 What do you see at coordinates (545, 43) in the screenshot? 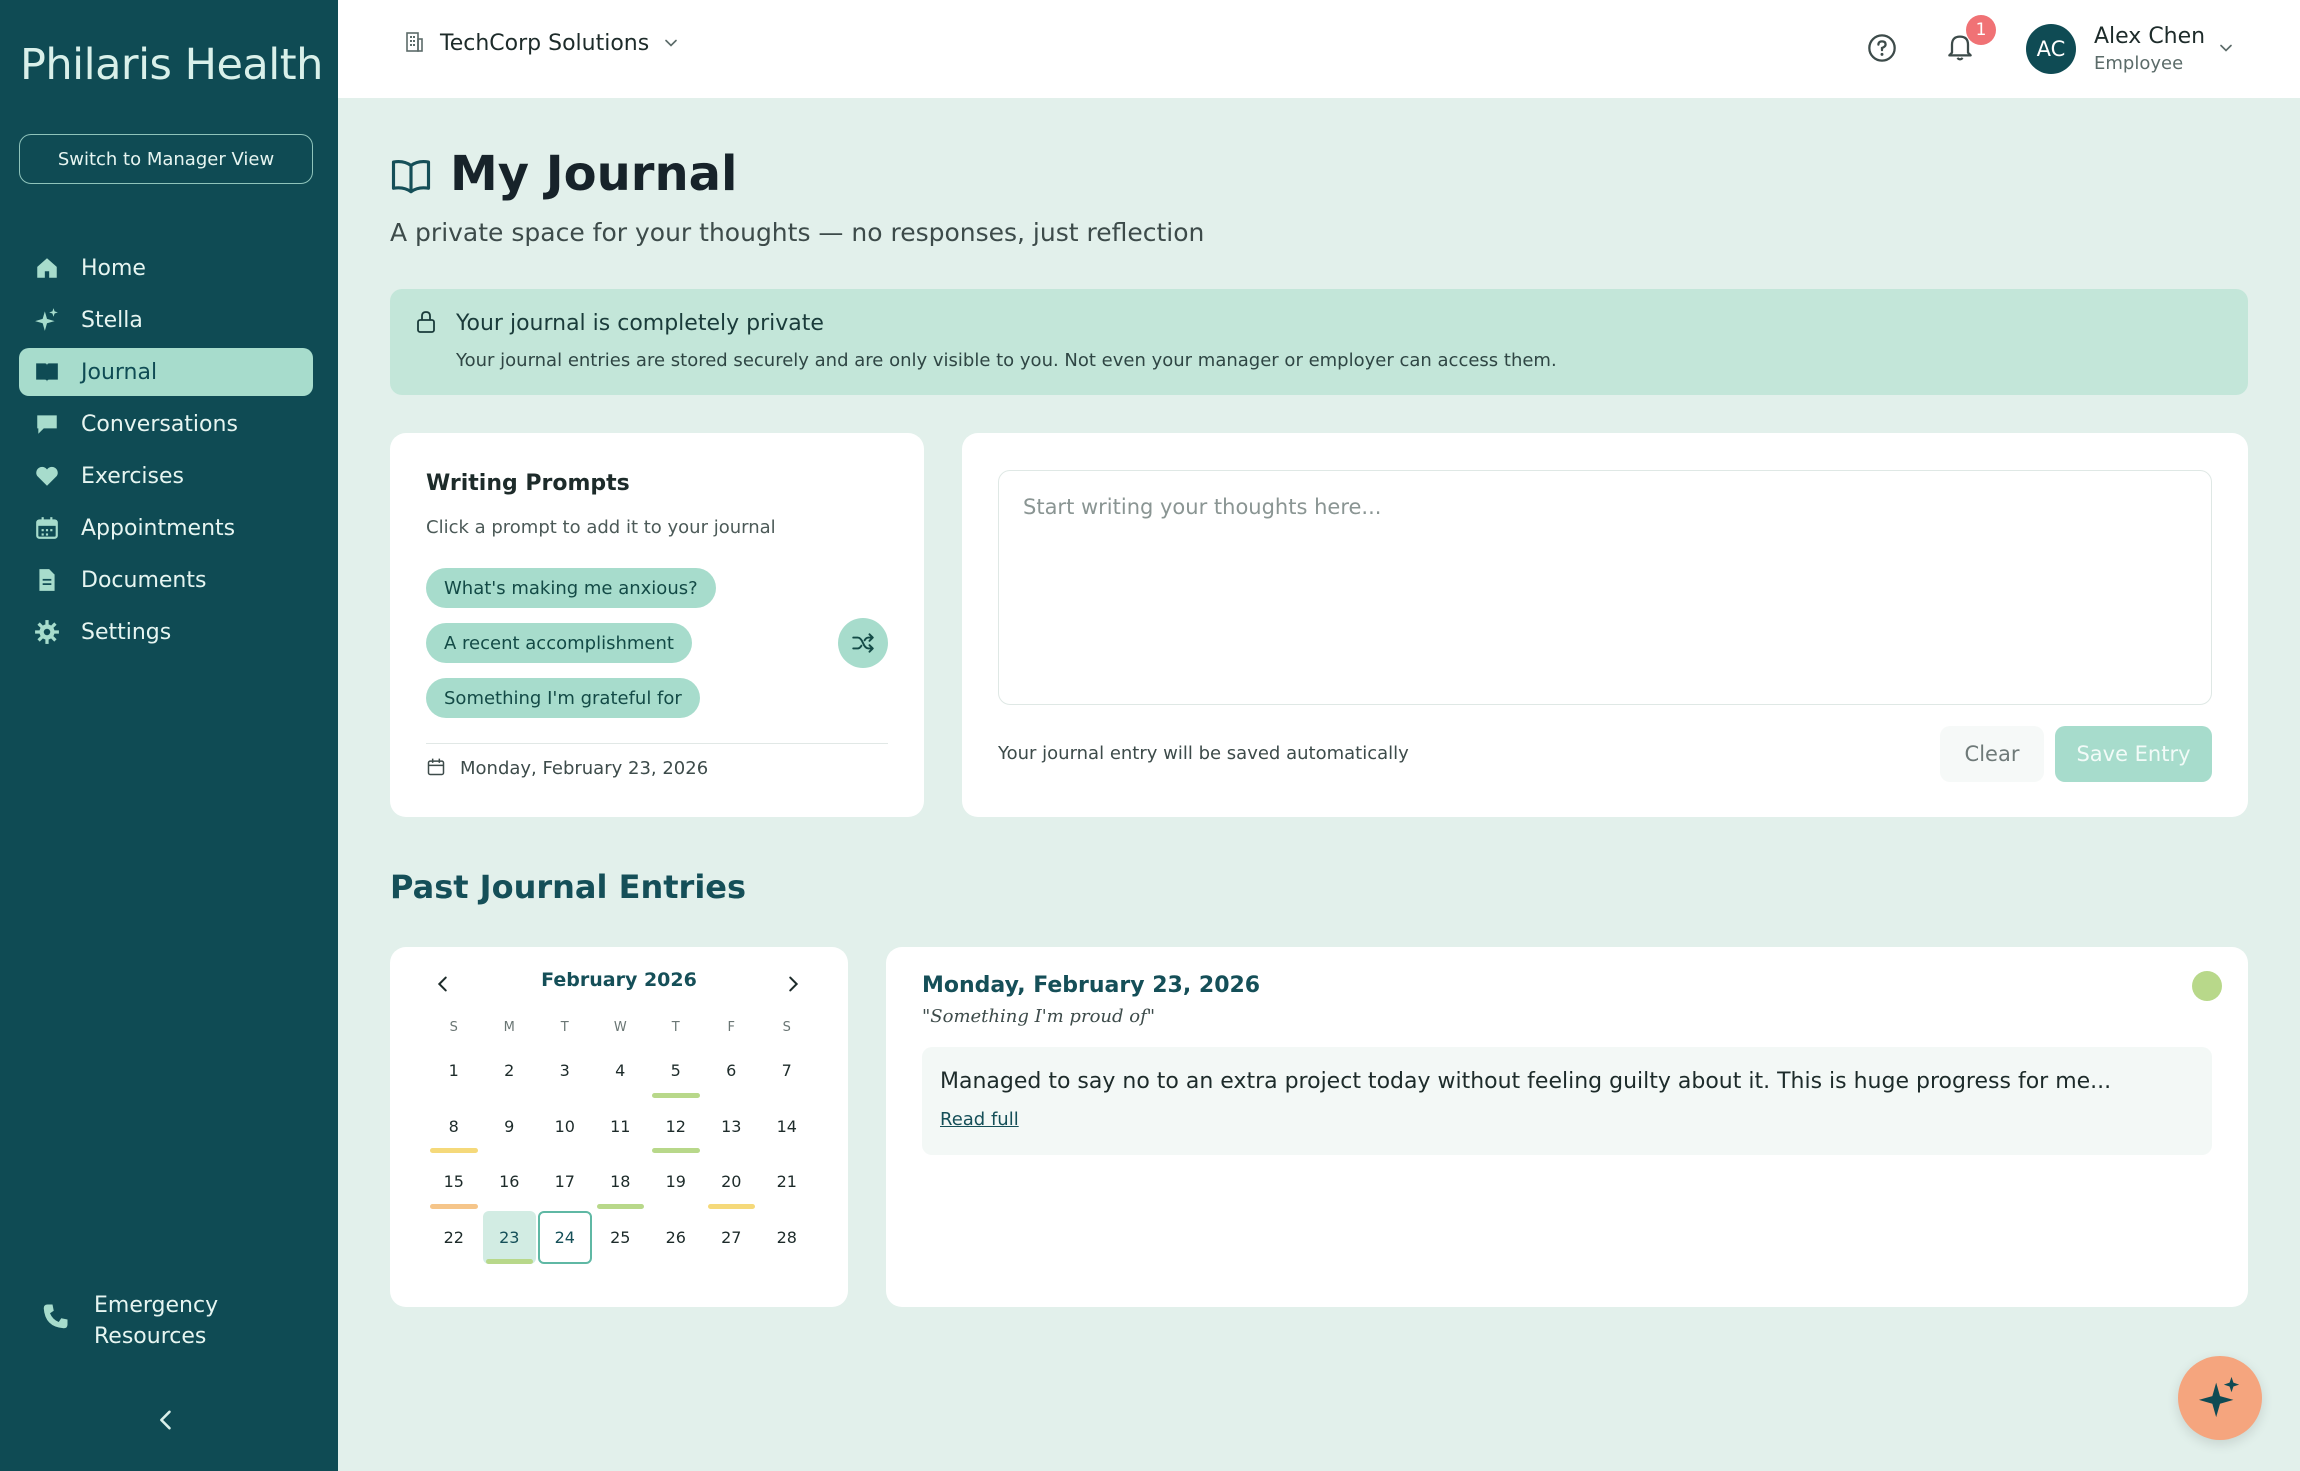
I see `company-name: TechCorp Solutions` at bounding box center [545, 43].